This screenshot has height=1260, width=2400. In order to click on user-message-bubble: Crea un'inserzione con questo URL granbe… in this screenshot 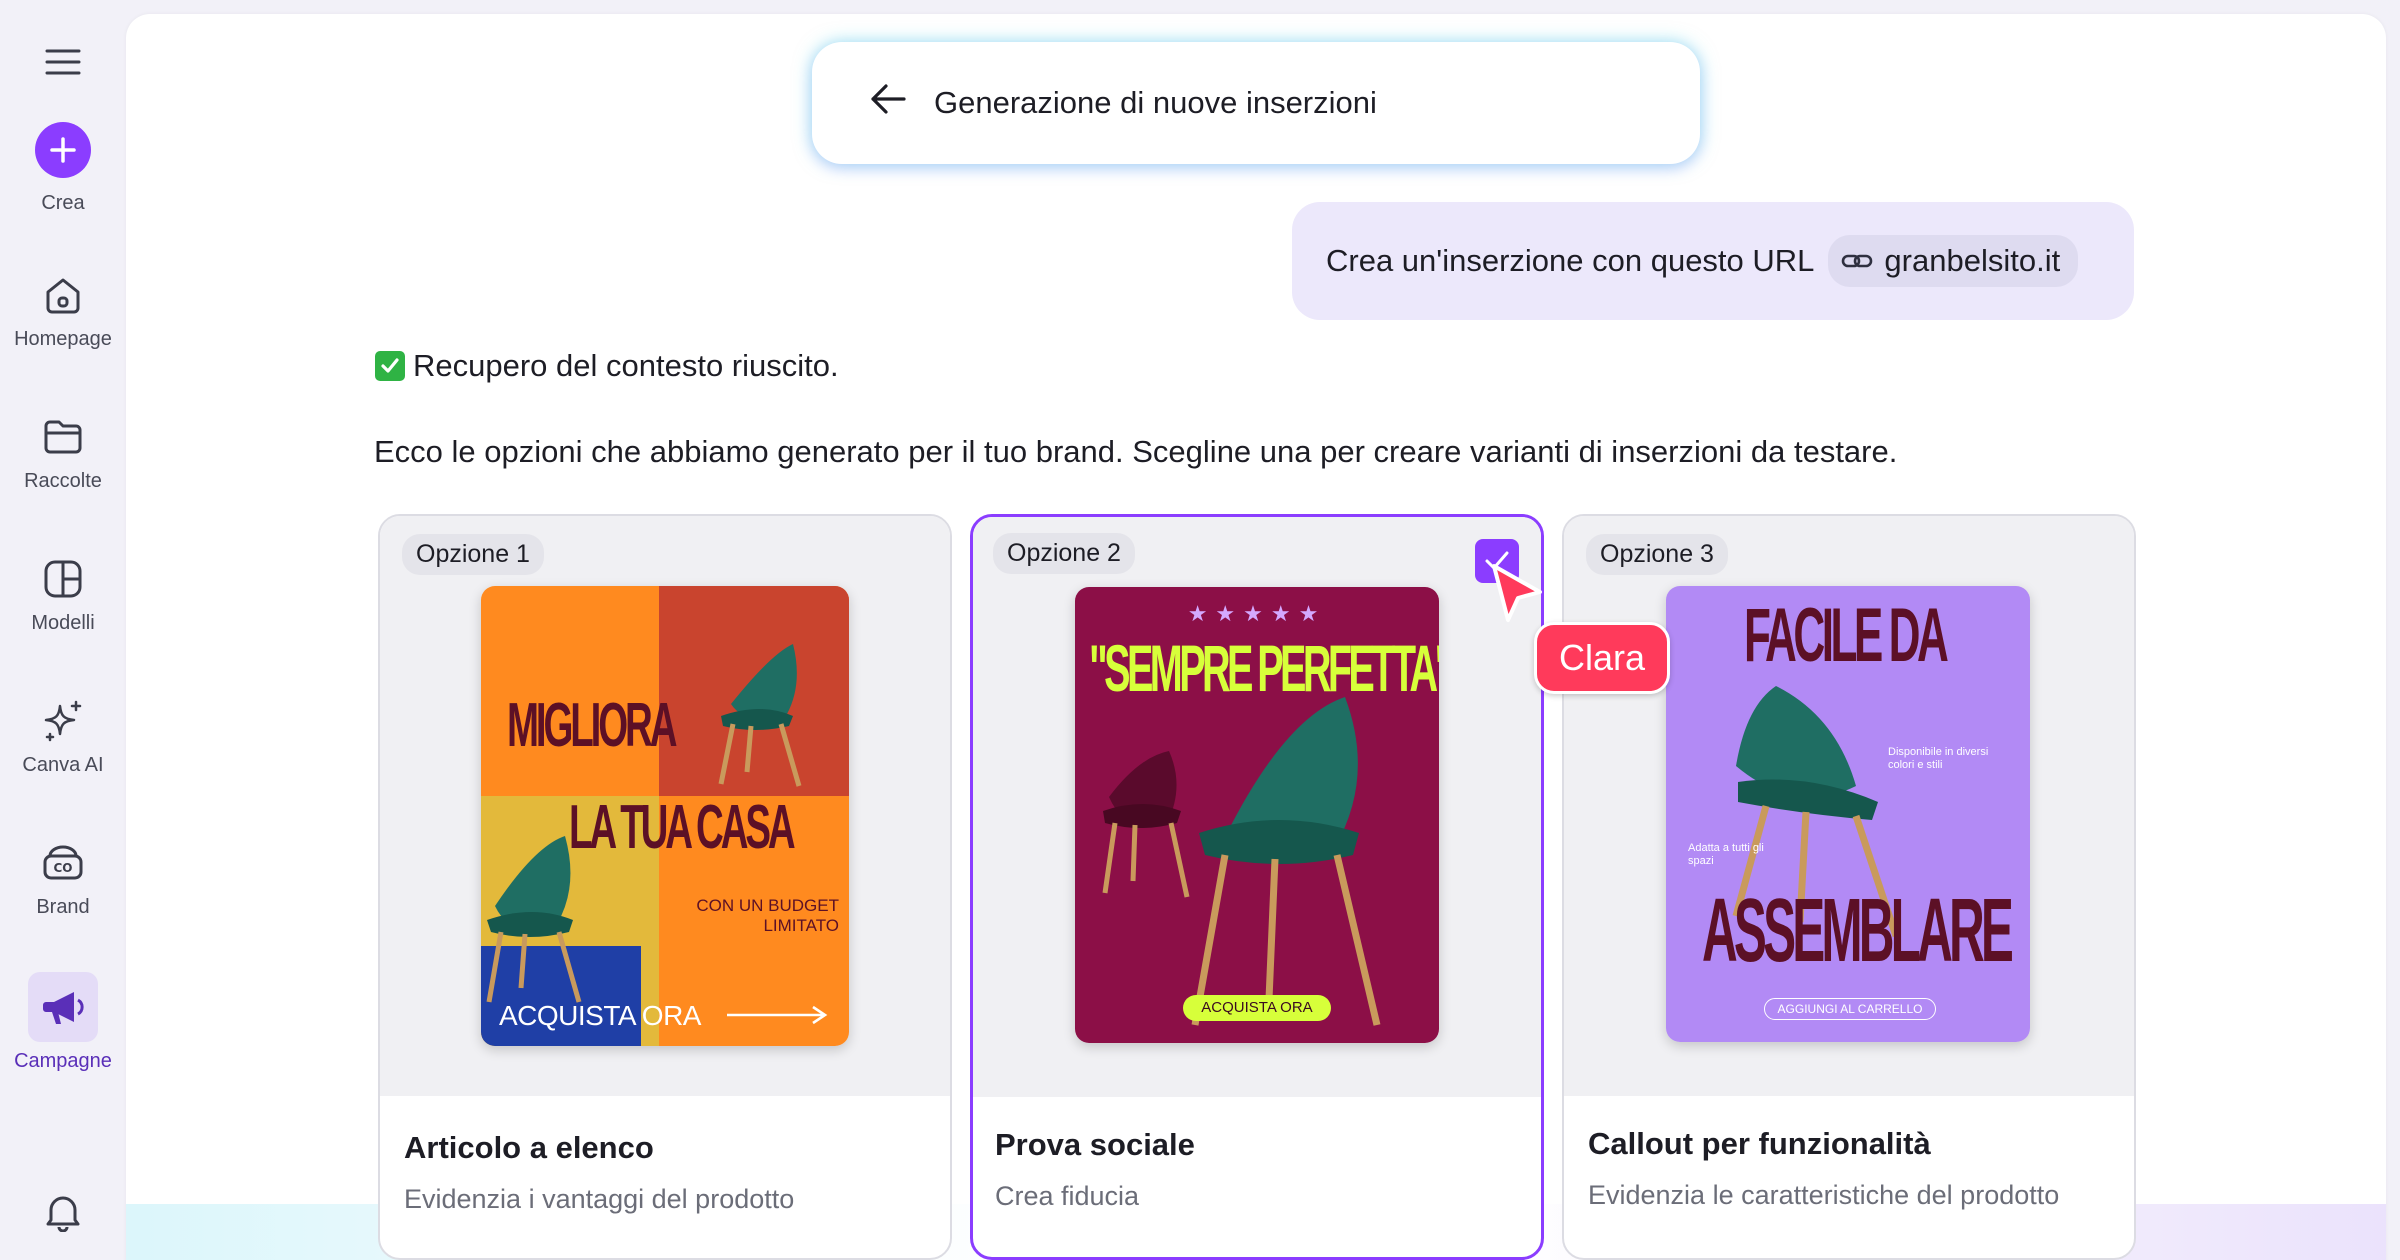, I will do `click(1713, 261)`.